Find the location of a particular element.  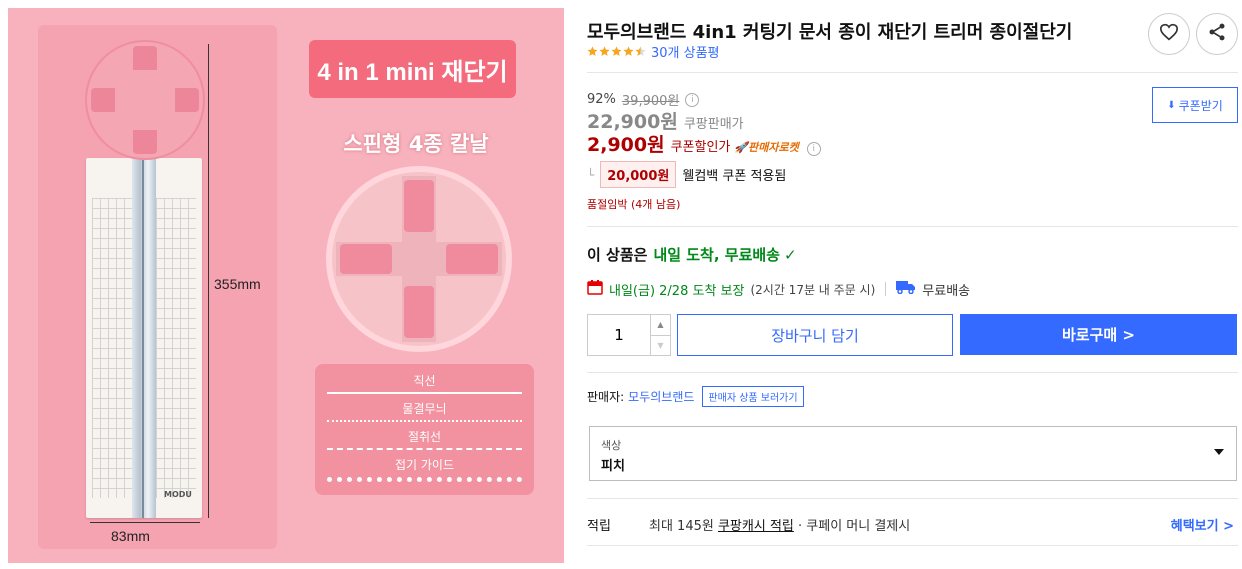

coupon-download-button: ⬇ 쿠폰받기 is located at coordinates (1195, 105).